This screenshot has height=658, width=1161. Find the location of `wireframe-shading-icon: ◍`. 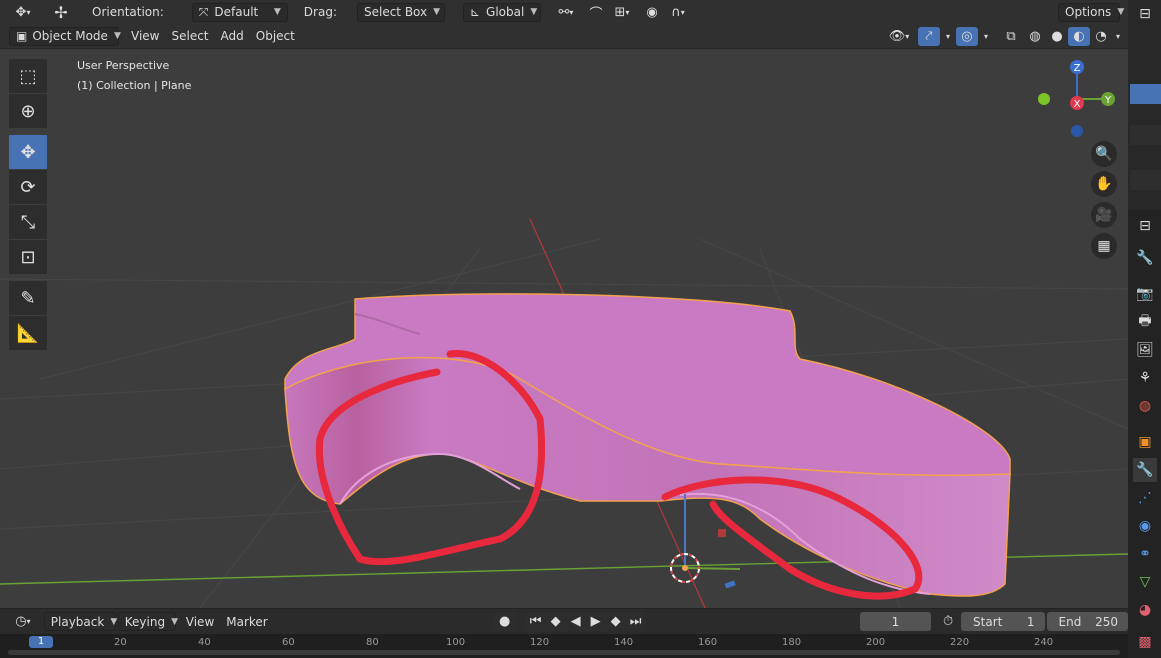

wireframe-shading-icon: ◍ is located at coordinates (1035, 36).